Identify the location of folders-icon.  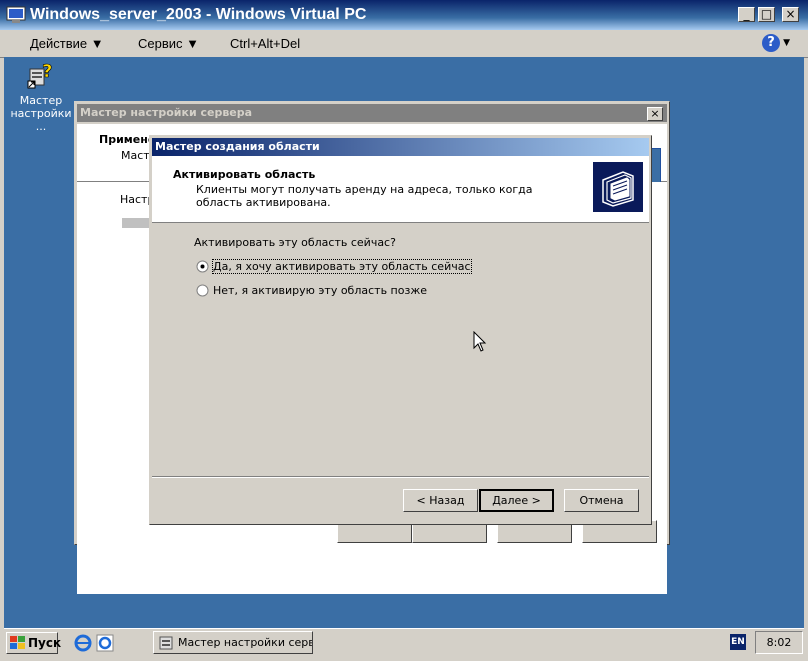
(618, 187).